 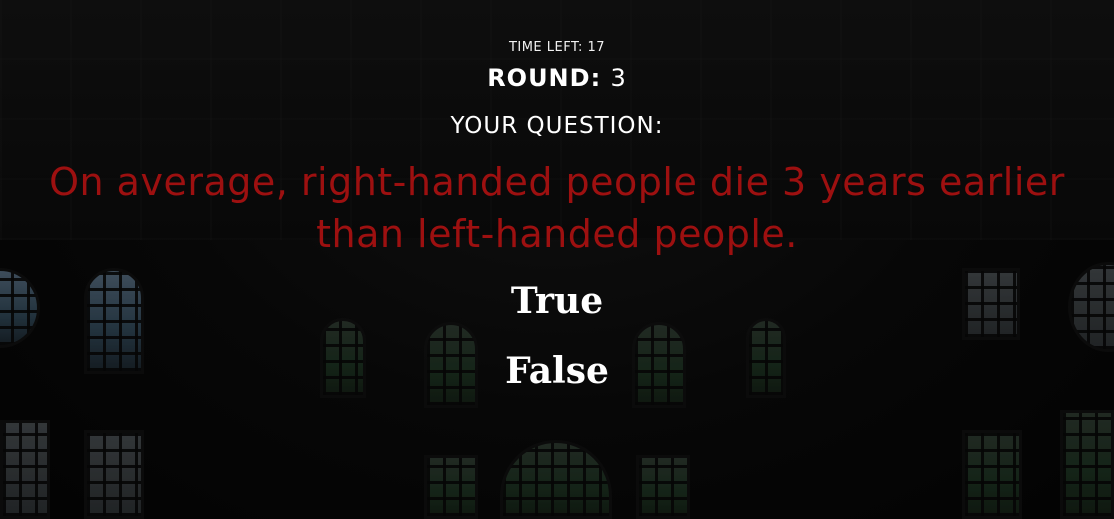 What do you see at coordinates (557, 371) in the screenshot?
I see `false-answer-button: False` at bounding box center [557, 371].